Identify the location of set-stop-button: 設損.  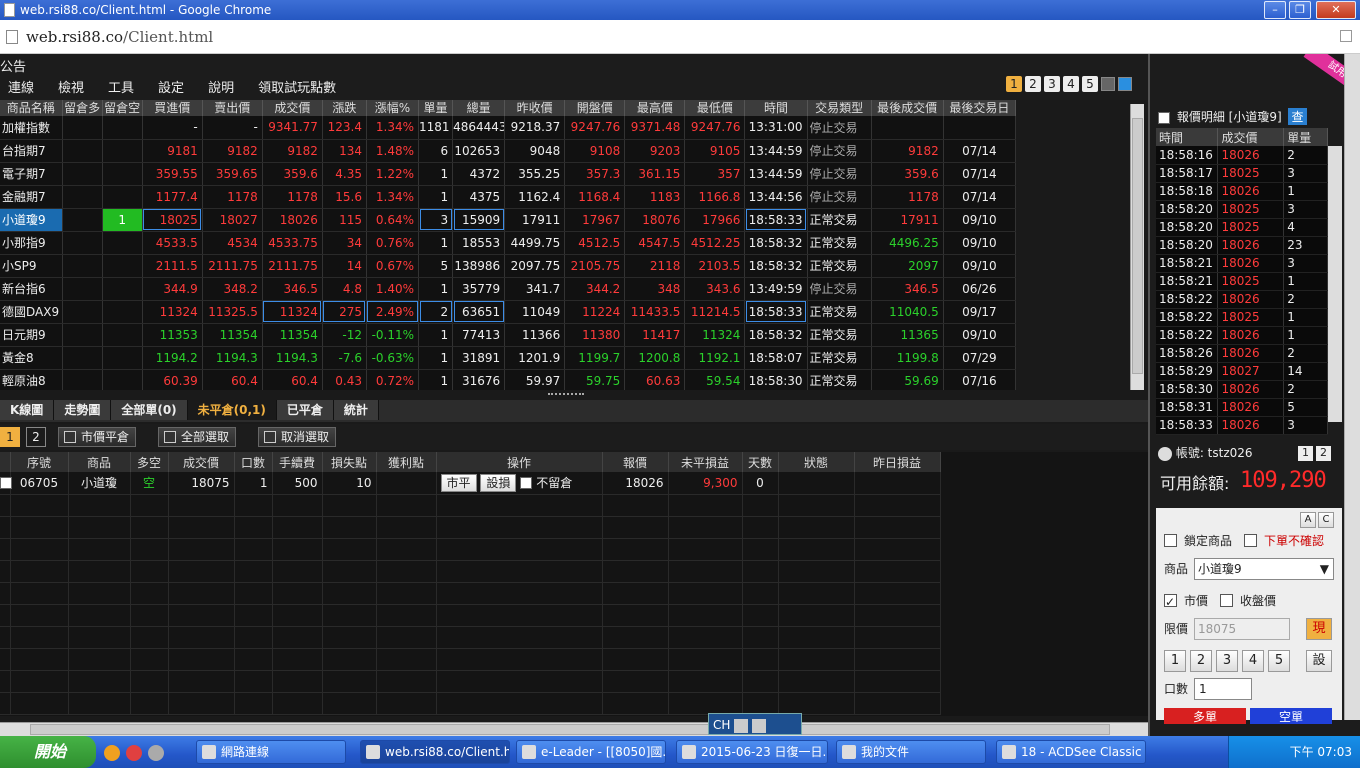
(498, 482).